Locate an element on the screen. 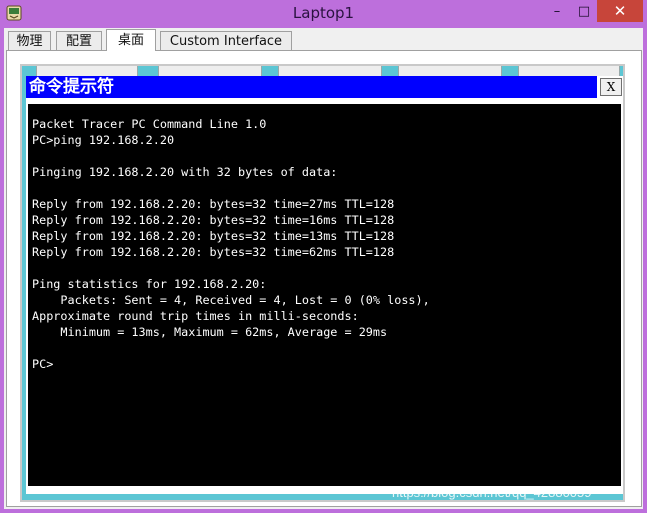  maximize-button: □ is located at coordinates (584, 11).